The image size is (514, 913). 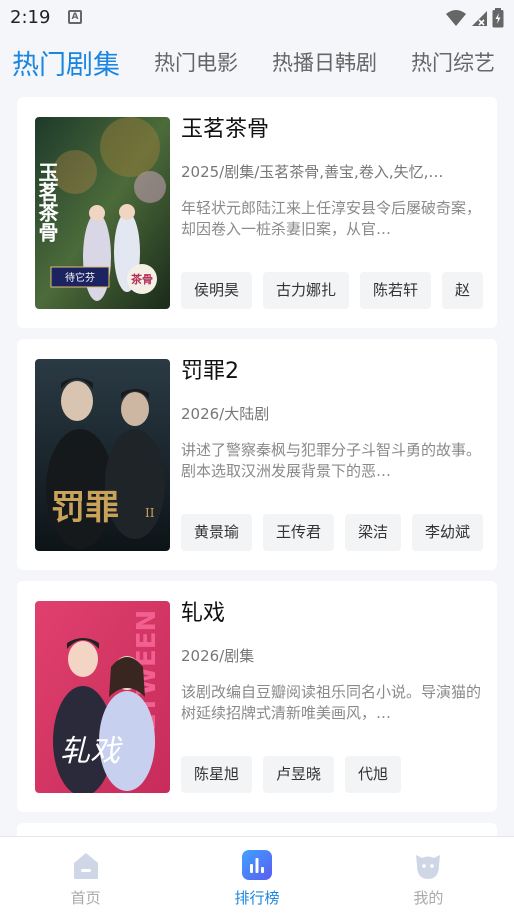 What do you see at coordinates (256, 865) in the screenshot?
I see `ranking-icon` at bounding box center [256, 865].